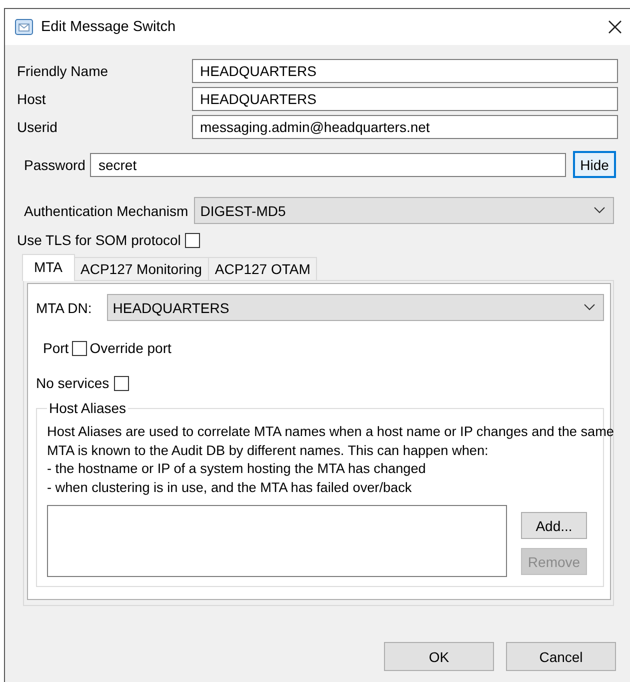 The image size is (630, 682). What do you see at coordinates (331, 441) in the screenshot?
I see `description-text: Host Aliases are used to correlate MTA names when a host name or IP changes and the same MTA is known to the Audit DB by different names. This can happen when:` at bounding box center [331, 441].